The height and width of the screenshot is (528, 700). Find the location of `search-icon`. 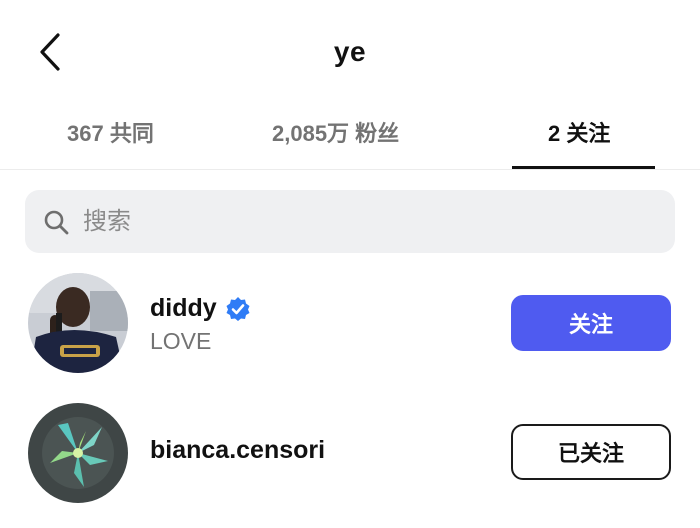

search-icon is located at coordinates (56, 222).